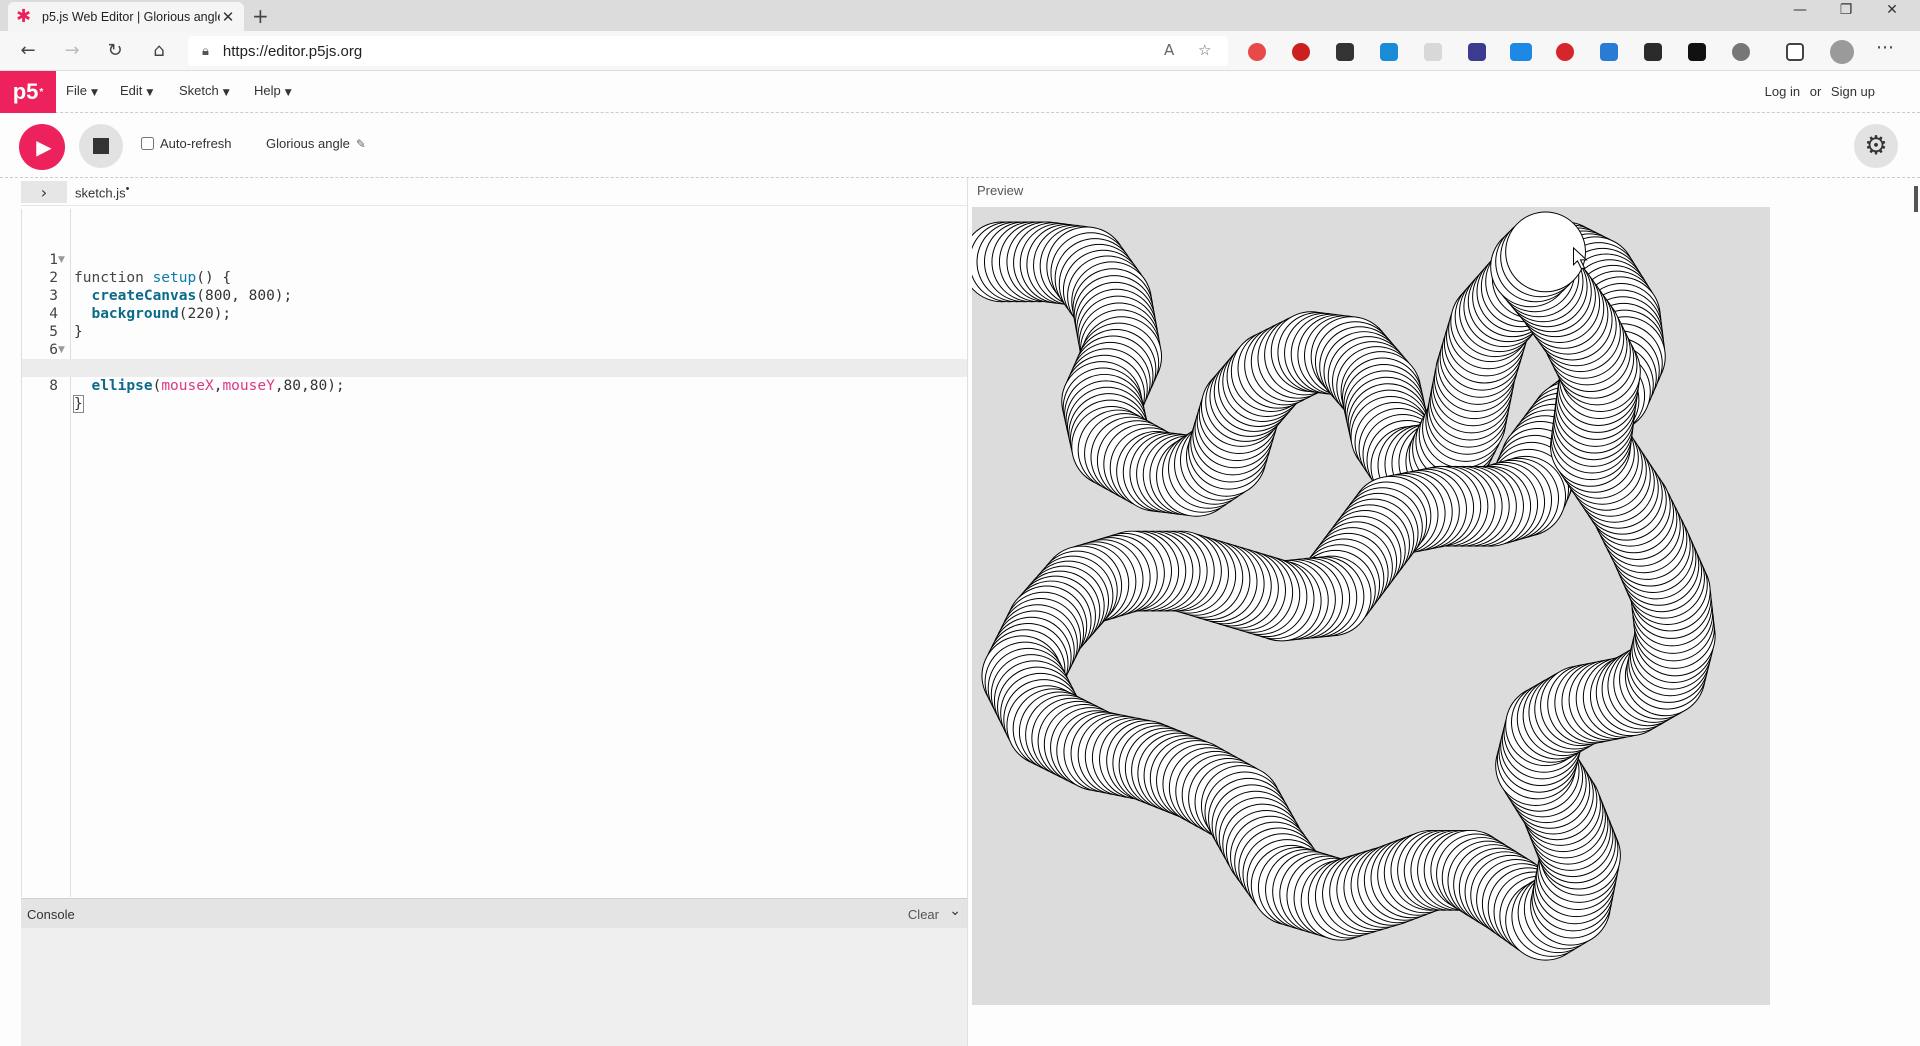 This screenshot has height=1046, width=1920. I want to click on menu-file: File ▼, so click(82, 90).